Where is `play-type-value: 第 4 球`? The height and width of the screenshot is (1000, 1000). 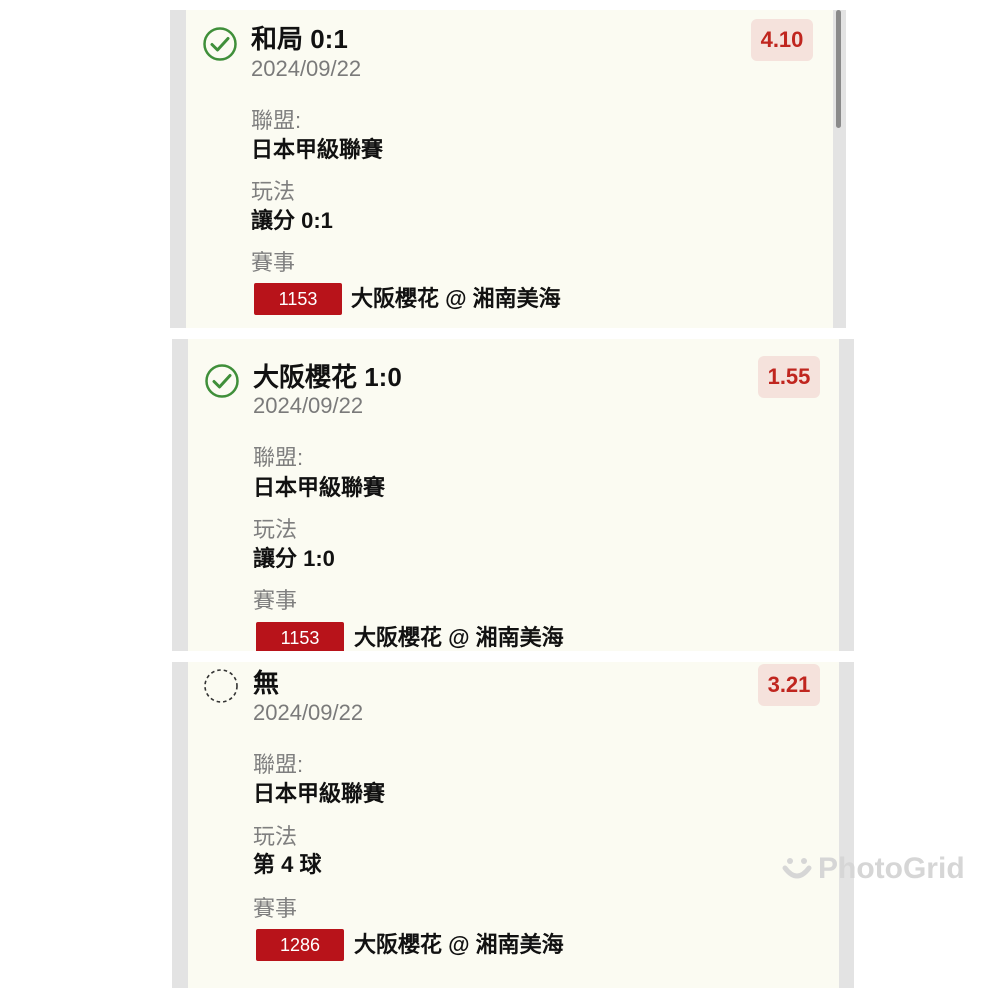
play-type-value: 第 4 球 is located at coordinates (287, 864).